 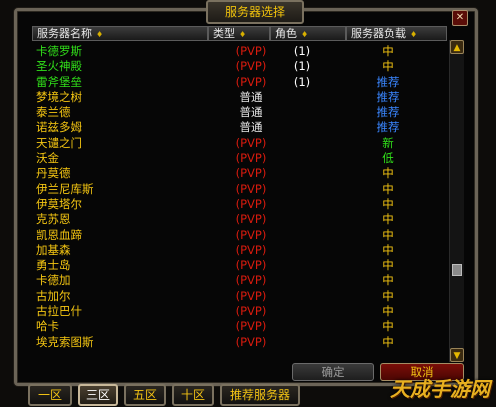 I want to click on close-icon: ✕, so click(x=460, y=18).